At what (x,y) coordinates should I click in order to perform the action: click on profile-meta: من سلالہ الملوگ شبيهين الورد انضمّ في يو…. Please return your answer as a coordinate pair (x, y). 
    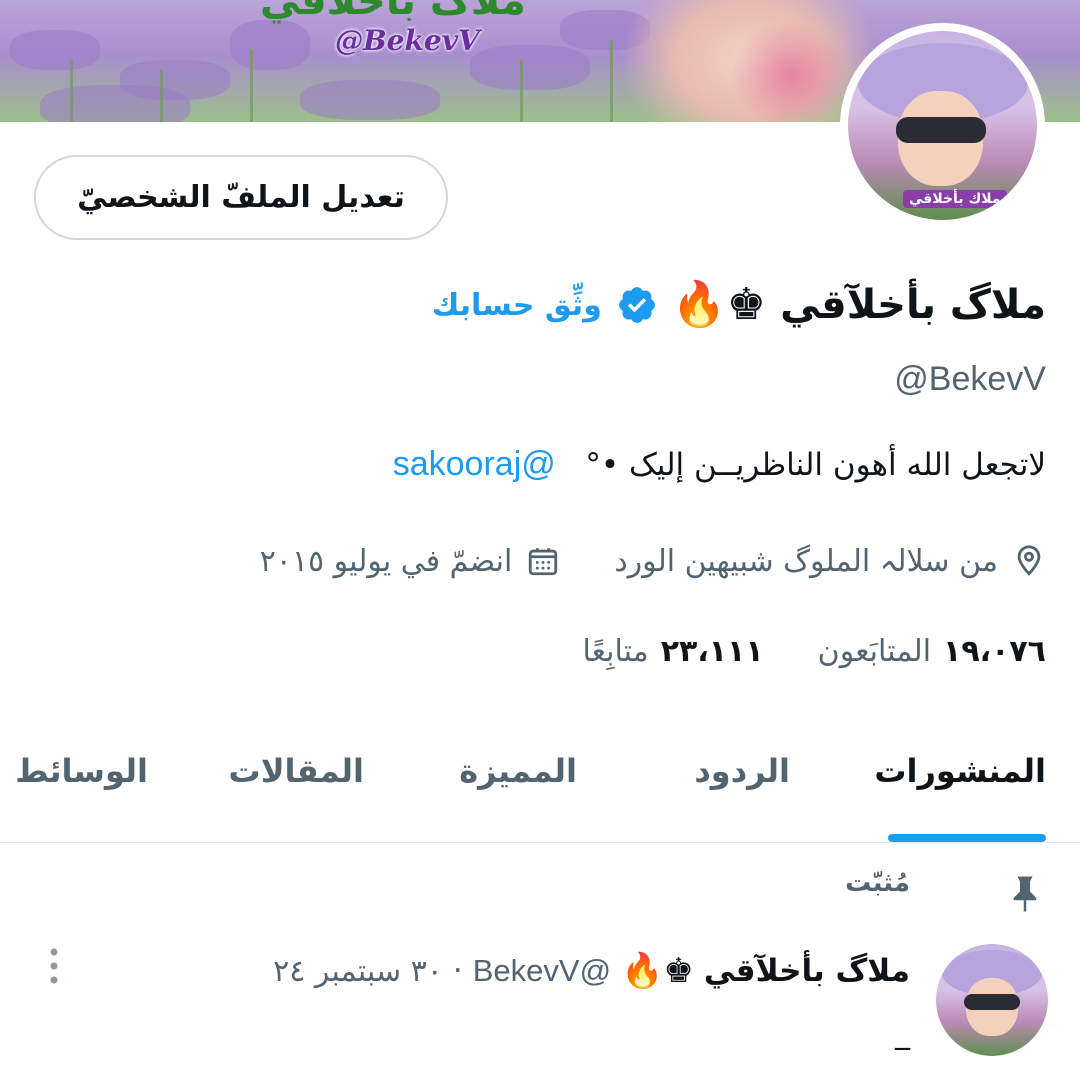
    Looking at the image, I should click on (653, 561).